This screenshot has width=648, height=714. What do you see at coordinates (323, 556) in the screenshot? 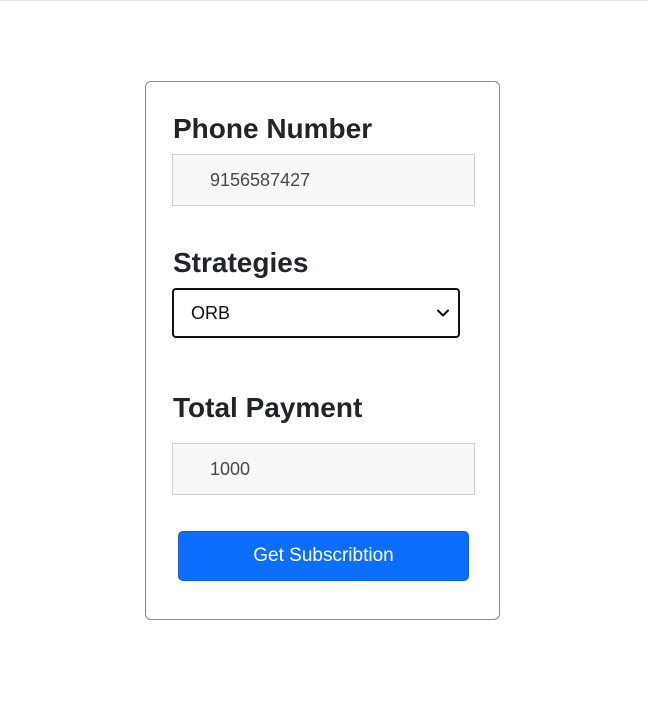
I see `get-subscription-button: Get Subscribtion` at bounding box center [323, 556].